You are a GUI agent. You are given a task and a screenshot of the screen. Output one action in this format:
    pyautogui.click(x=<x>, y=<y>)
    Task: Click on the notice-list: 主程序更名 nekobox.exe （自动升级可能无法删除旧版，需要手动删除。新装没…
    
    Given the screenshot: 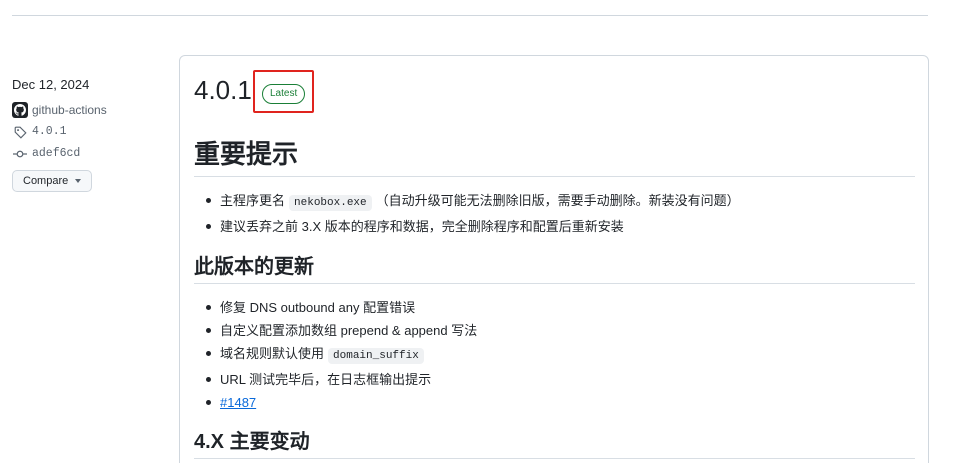 What is the action you would take?
    pyautogui.click(x=471, y=213)
    